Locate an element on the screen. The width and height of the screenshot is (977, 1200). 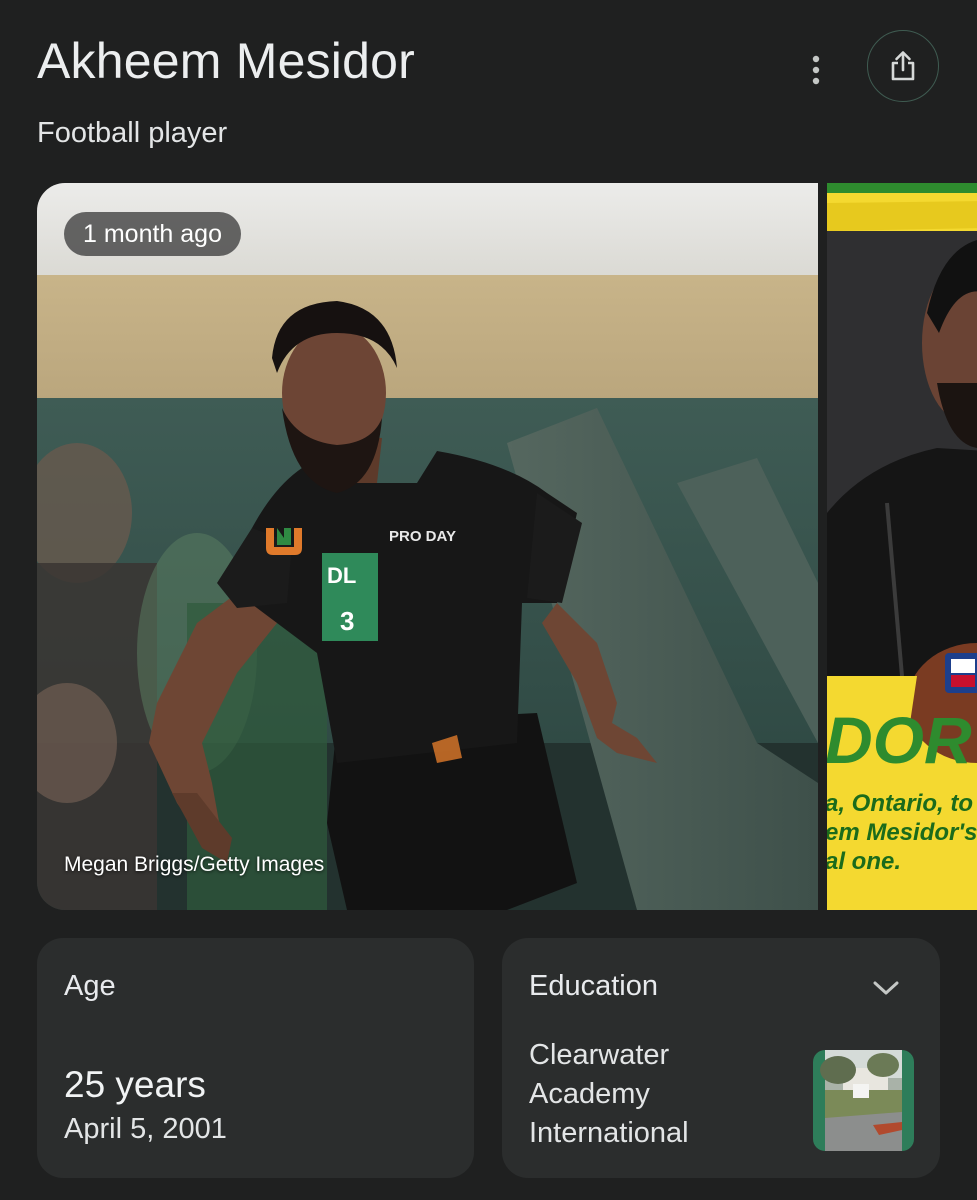
time-badge: 1 month ago is located at coordinates (152, 234).